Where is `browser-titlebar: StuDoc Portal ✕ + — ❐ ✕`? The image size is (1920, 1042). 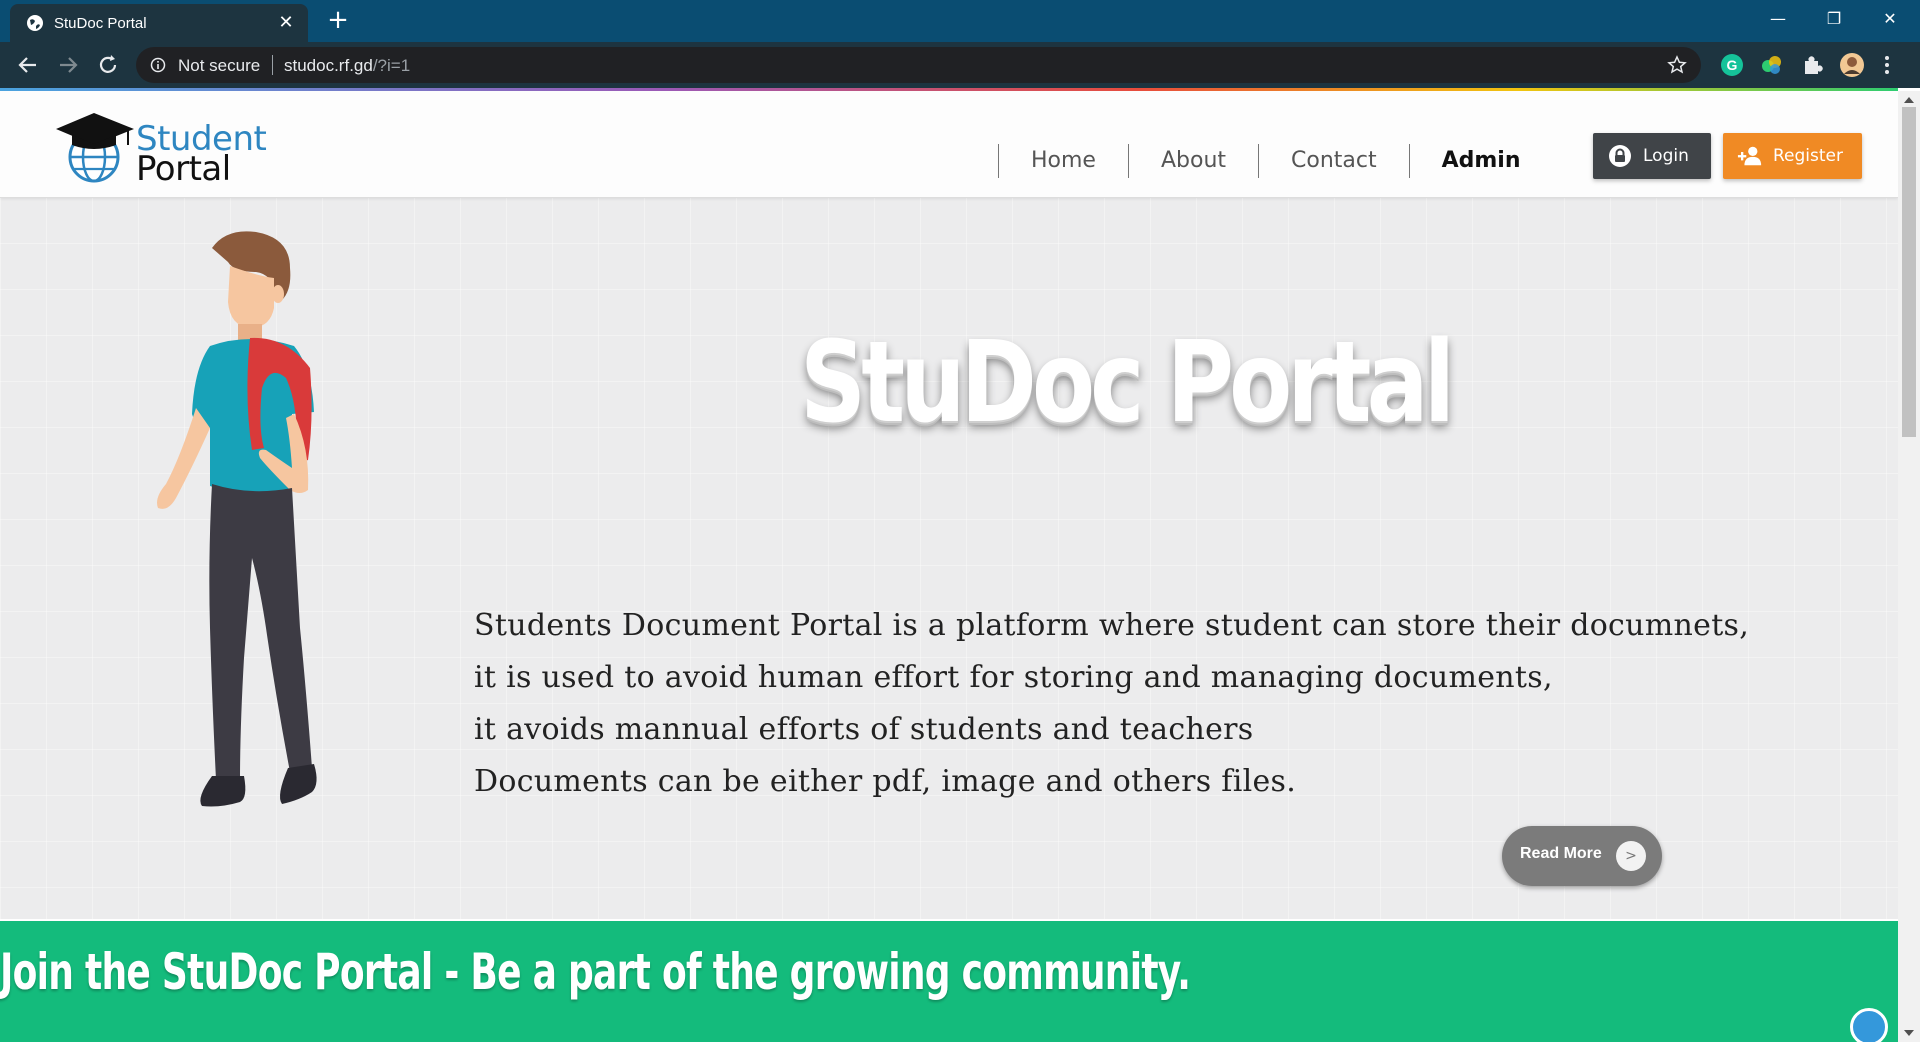
browser-titlebar: StuDoc Portal ✕ + — ❐ ✕ is located at coordinates (960, 21).